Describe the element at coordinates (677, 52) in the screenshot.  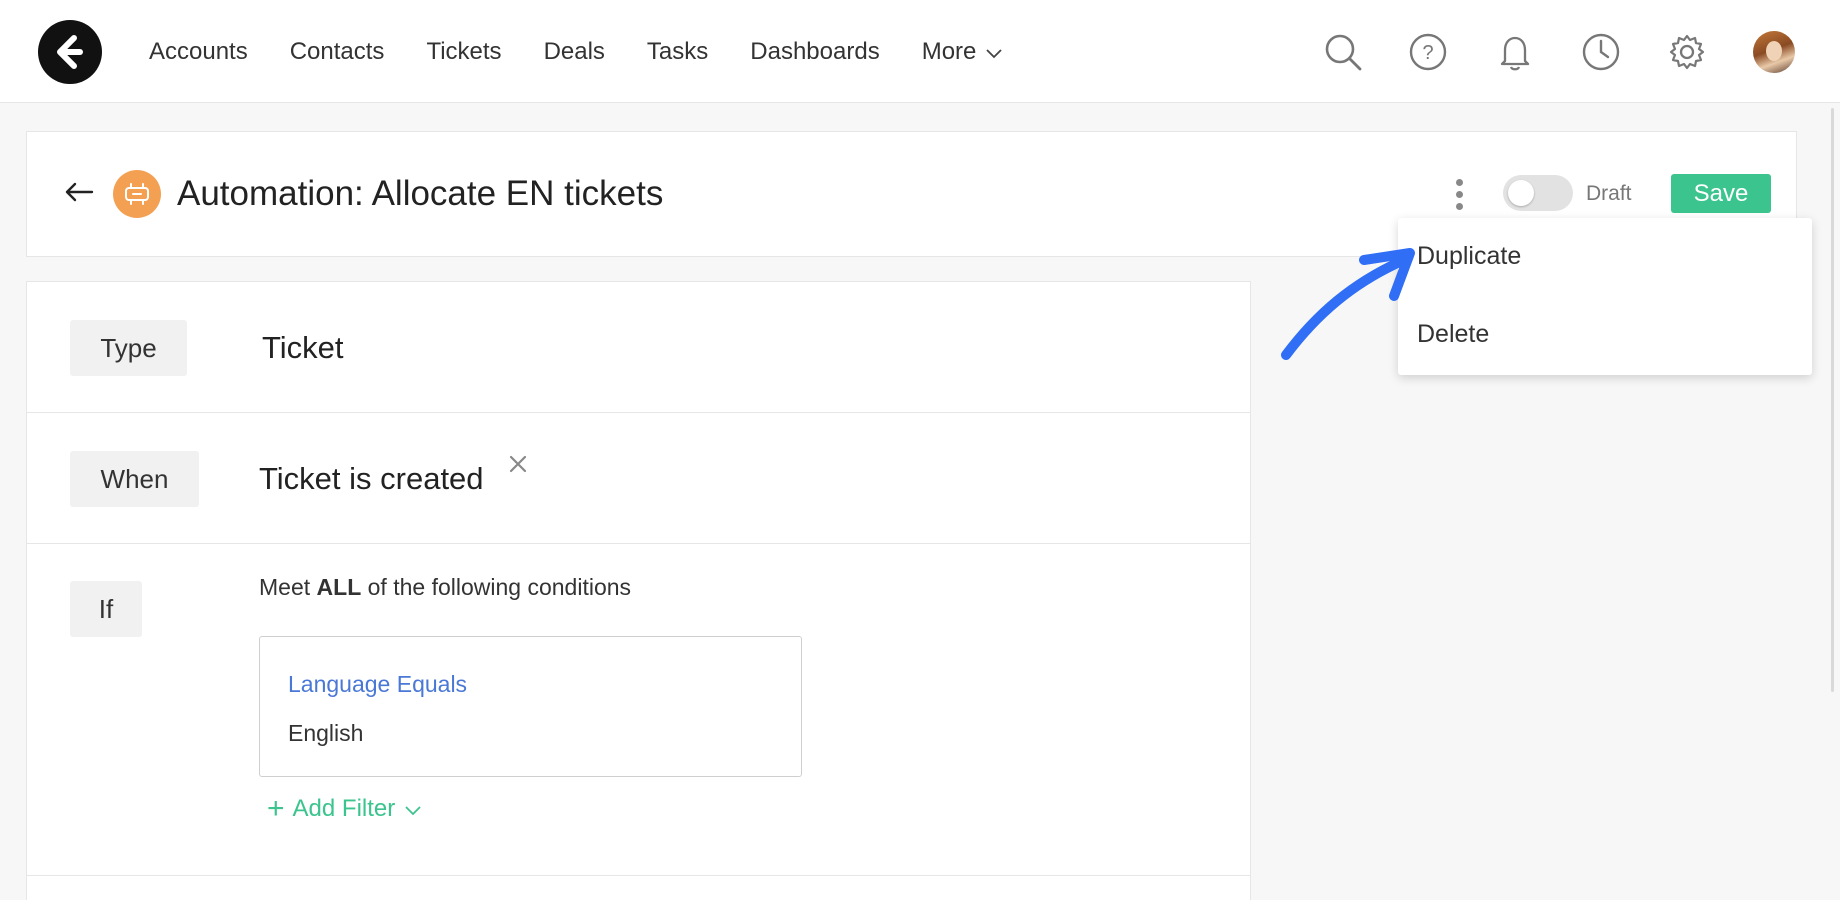
I see `nav-item-tasks: Tasks` at that location.